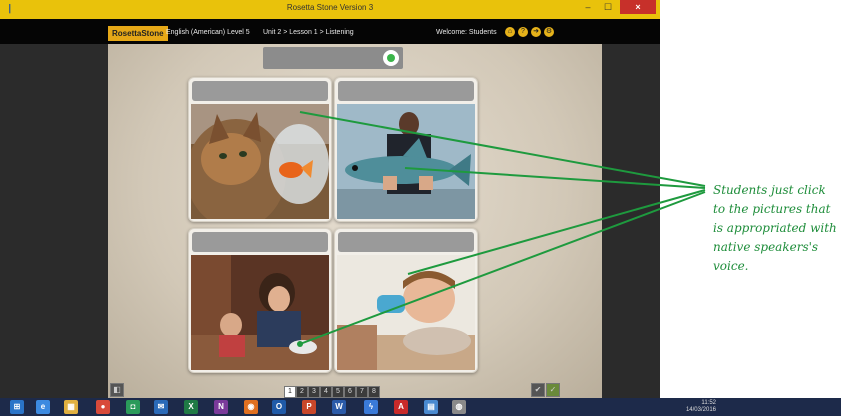 The width and height of the screenshot is (841, 416). What do you see at coordinates (406, 312) in the screenshot?
I see `boy-drinking-image` at bounding box center [406, 312].